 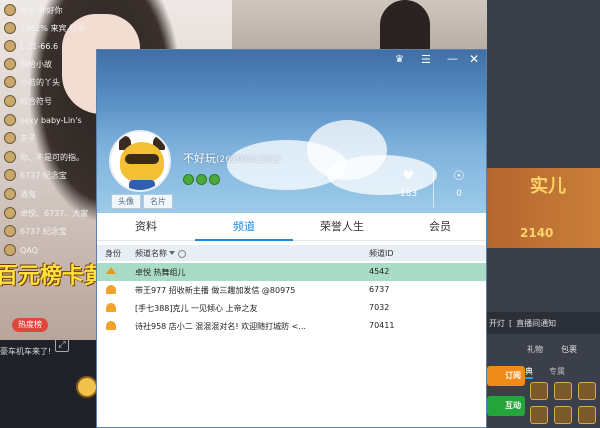 What do you see at coordinates (56, 28) in the screenshot?
I see `chat-message: 7962% 来宾 打你` at bounding box center [56, 28].